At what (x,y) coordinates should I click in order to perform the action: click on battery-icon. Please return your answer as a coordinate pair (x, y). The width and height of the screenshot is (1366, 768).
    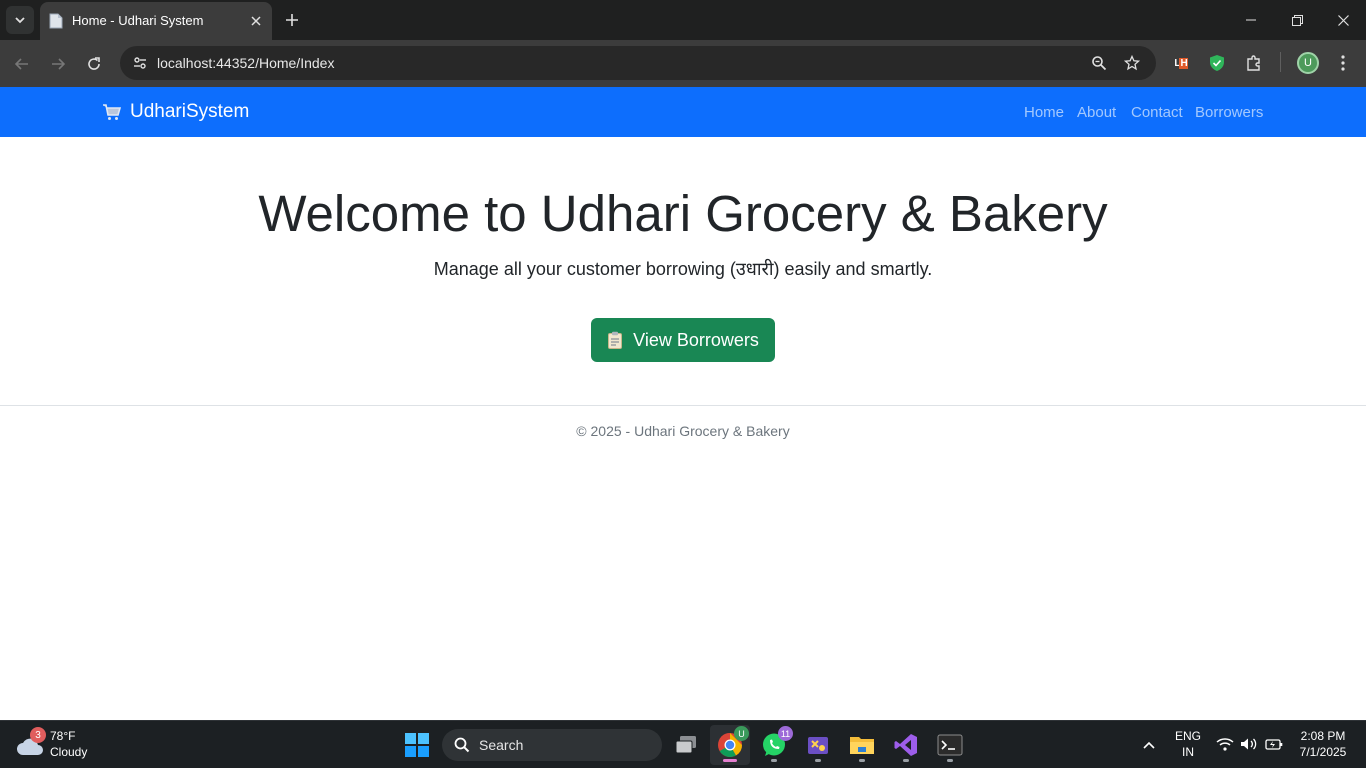
    Looking at the image, I should click on (1274, 744).